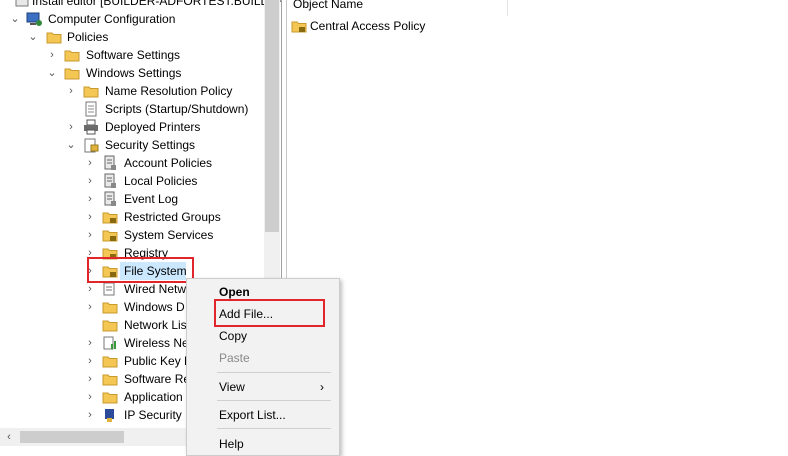  I want to click on printer-icon, so click(91, 127).